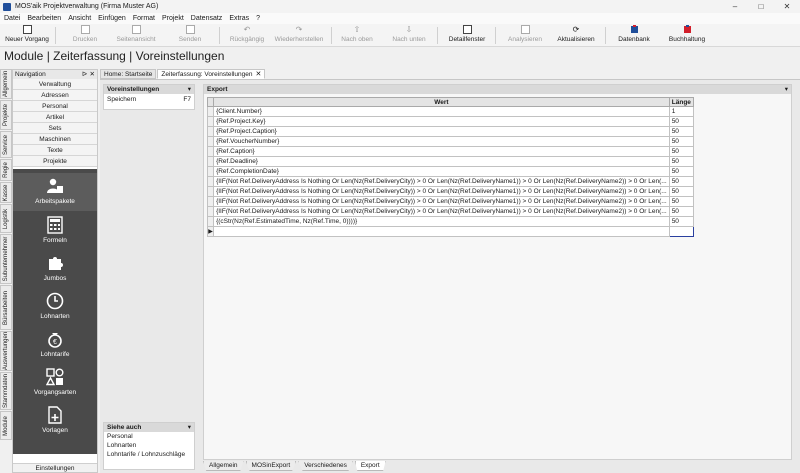 The image size is (800, 473). What do you see at coordinates (27, 35) in the screenshot?
I see `new-vorgang-button: Neuer Vorgang` at bounding box center [27, 35].